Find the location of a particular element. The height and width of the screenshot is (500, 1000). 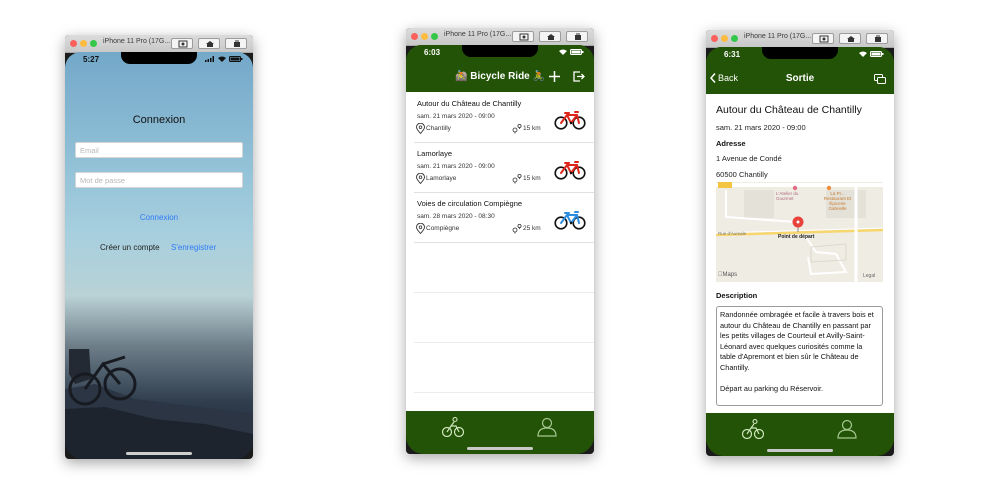

address-line1: 1 Avenue de Condé is located at coordinates (749, 158).